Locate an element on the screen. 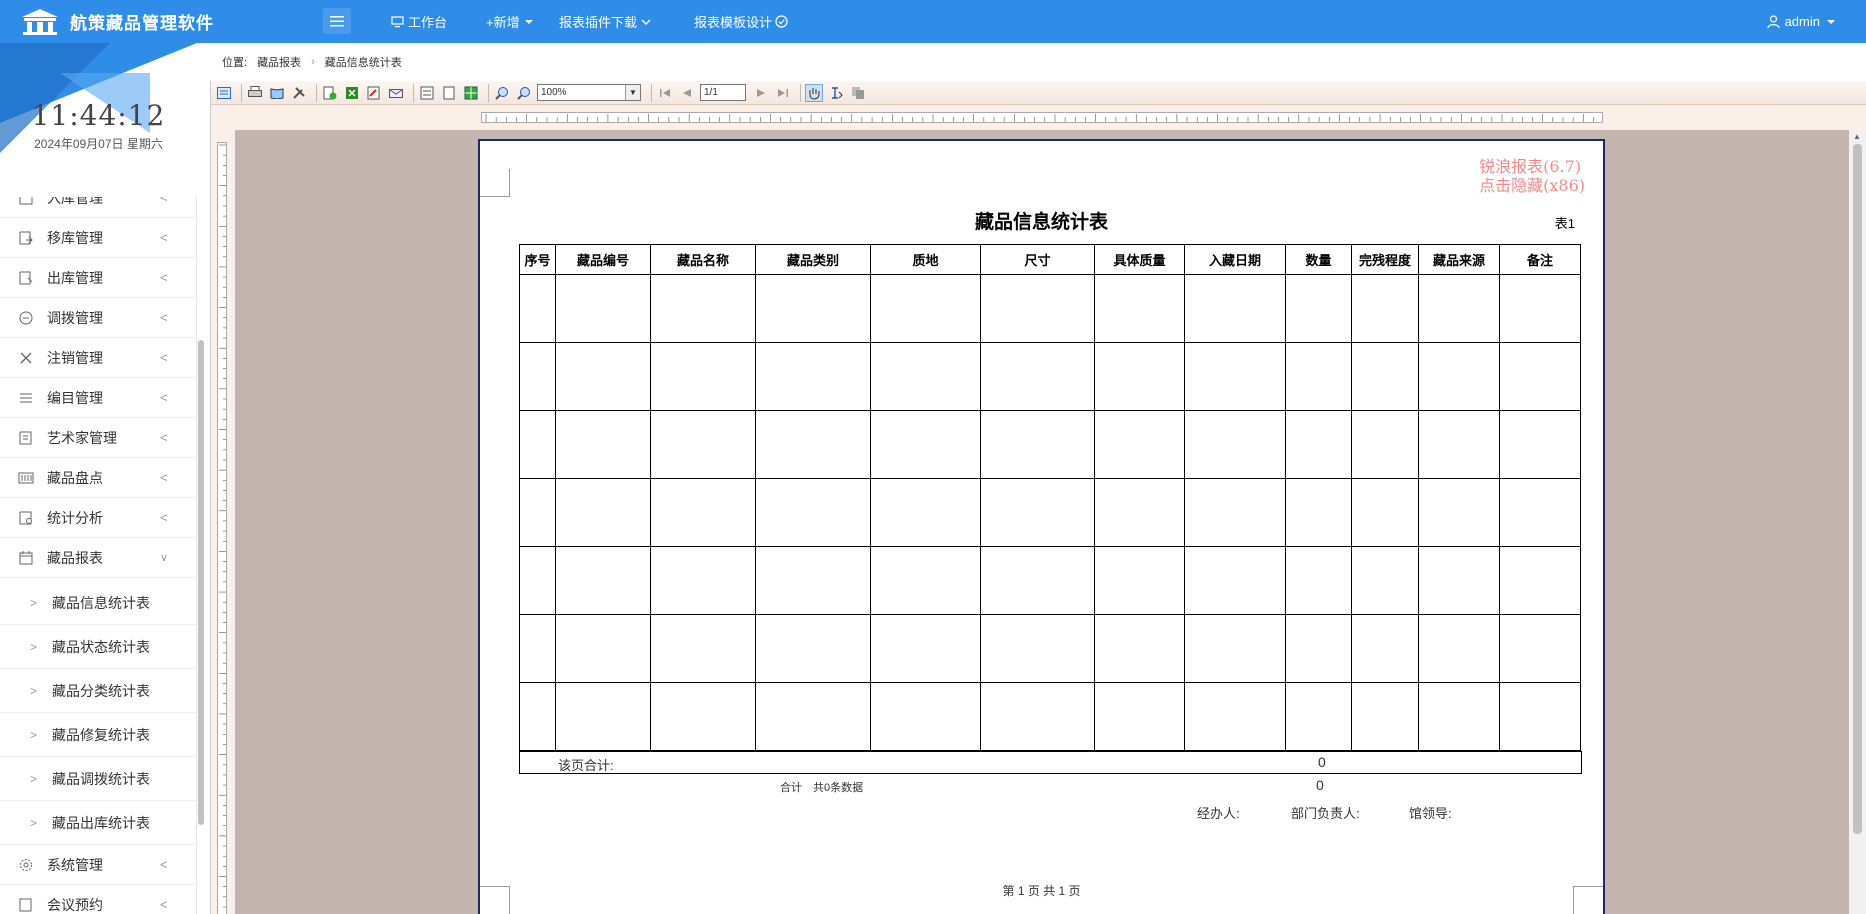 The image size is (1866, 914). sidebar-item-meeting: 会议预约 < is located at coordinates (98, 899).